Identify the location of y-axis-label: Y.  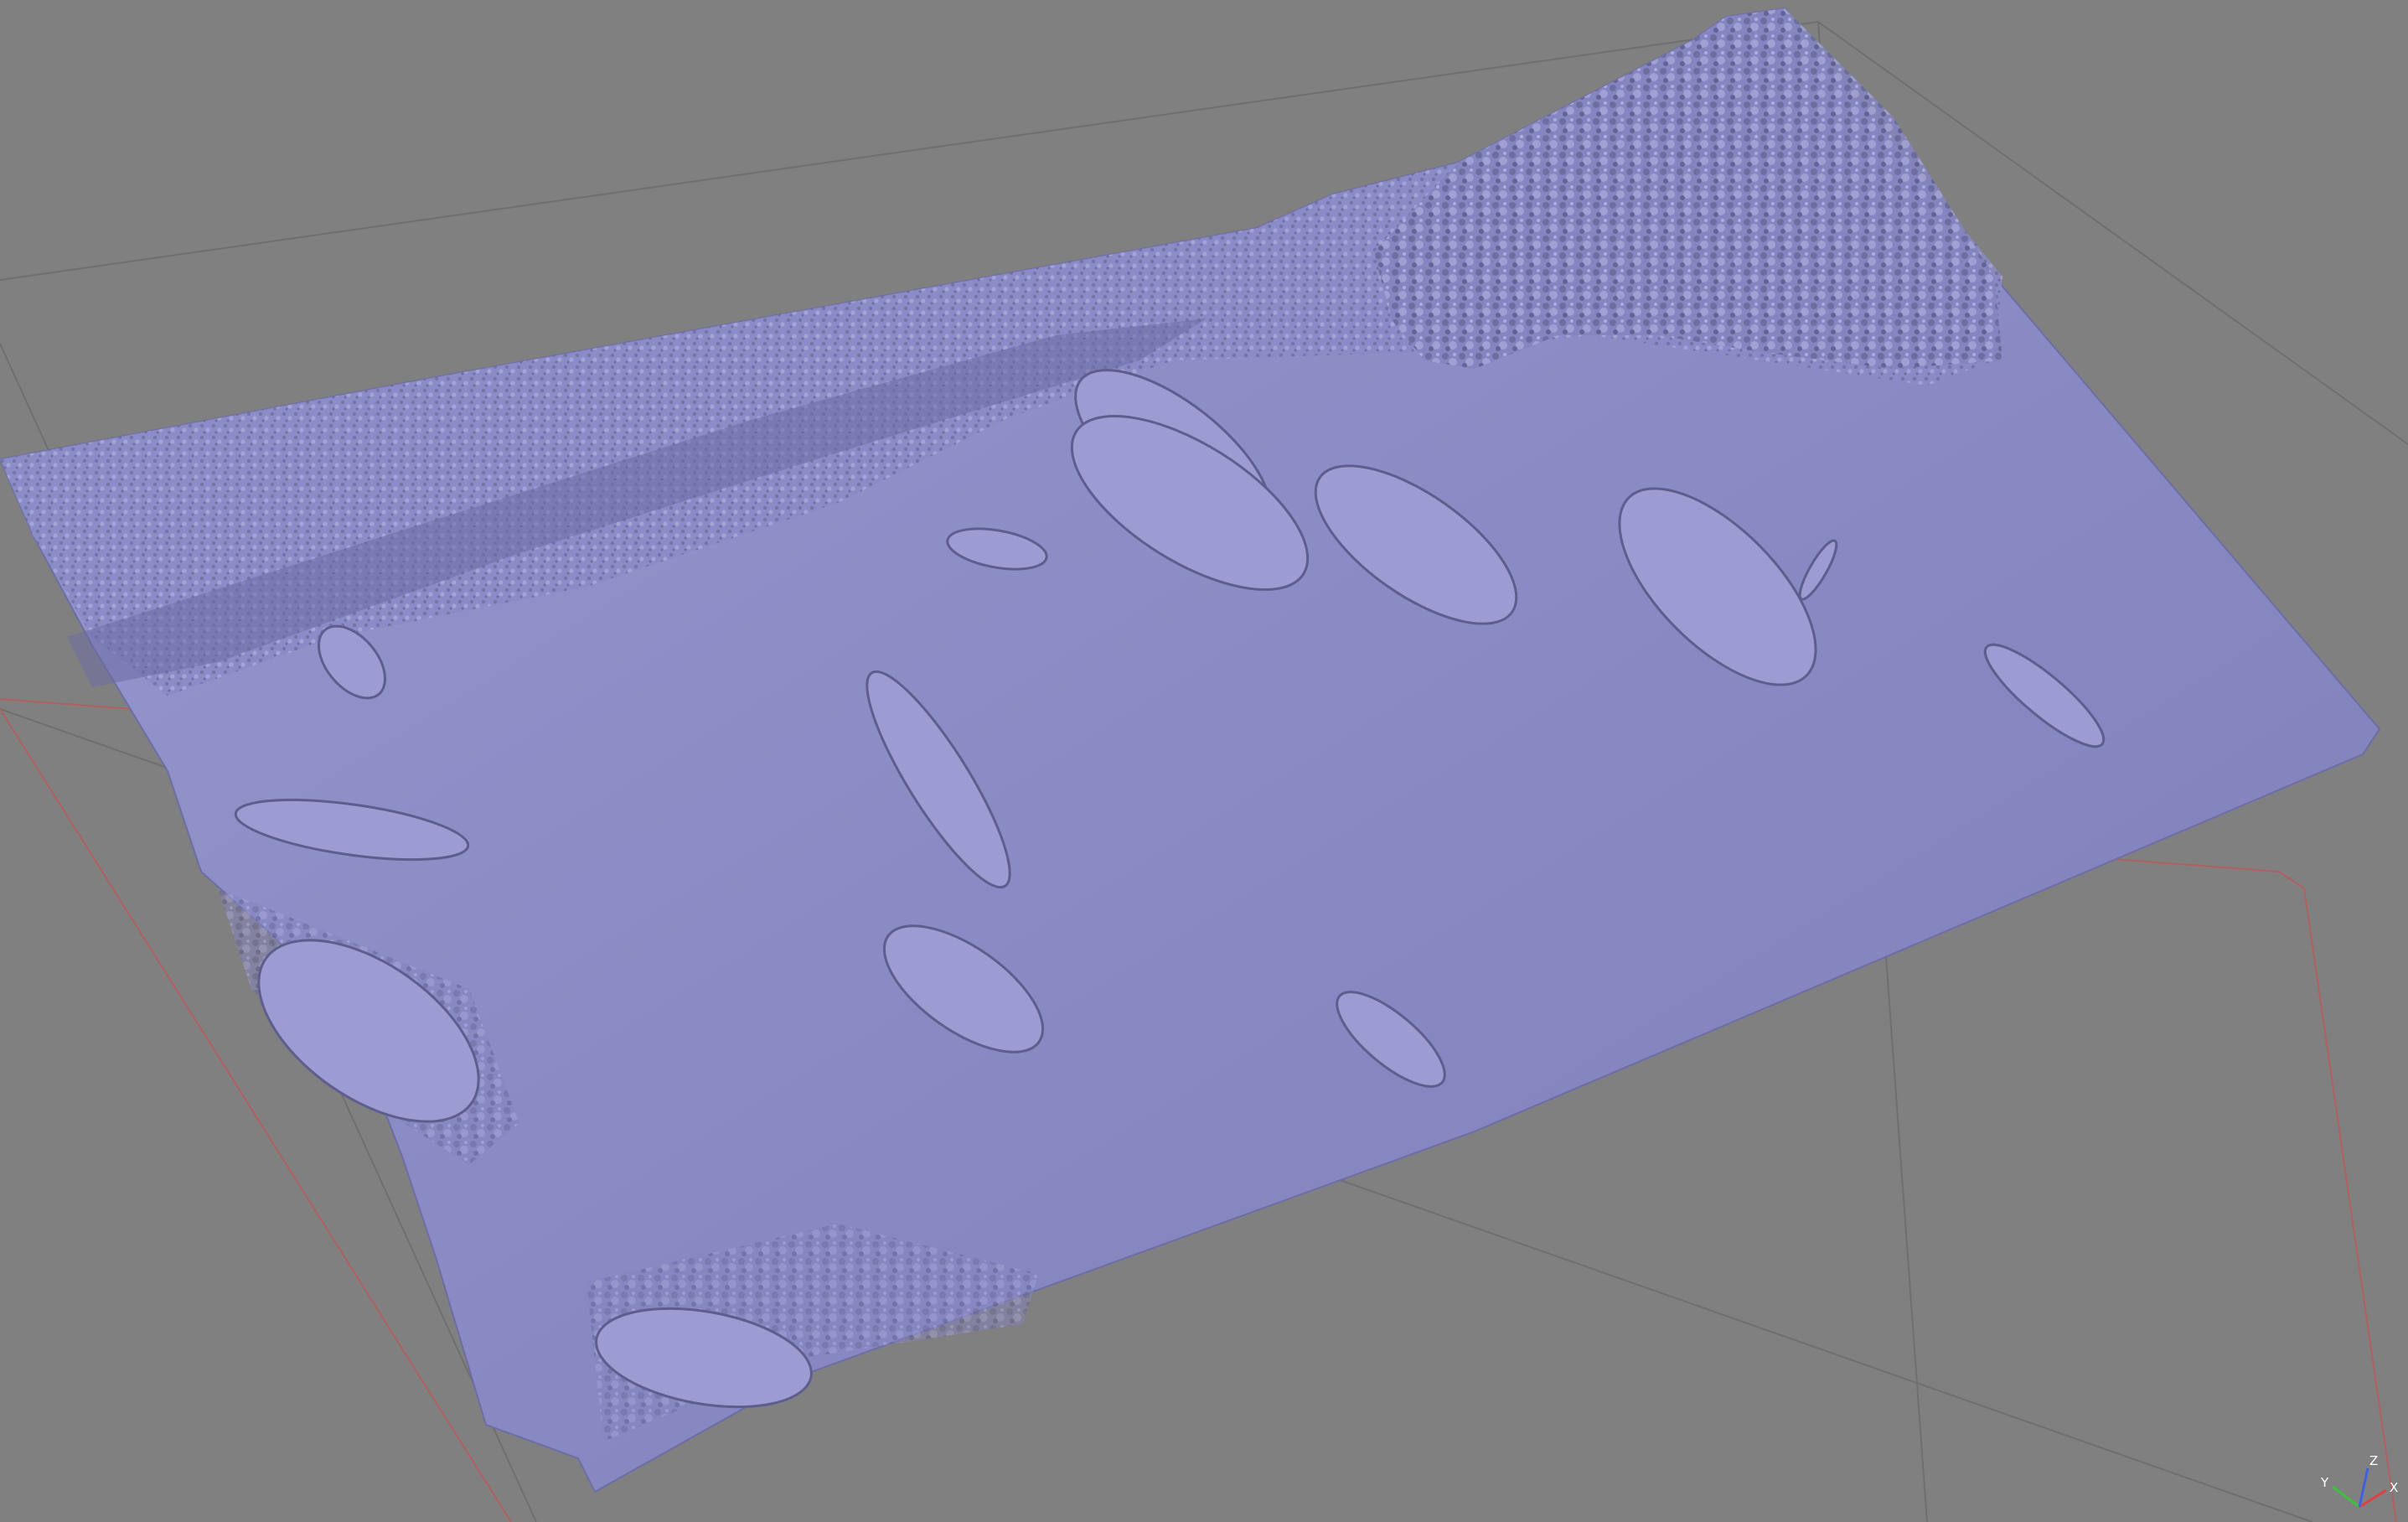
(2324, 1483).